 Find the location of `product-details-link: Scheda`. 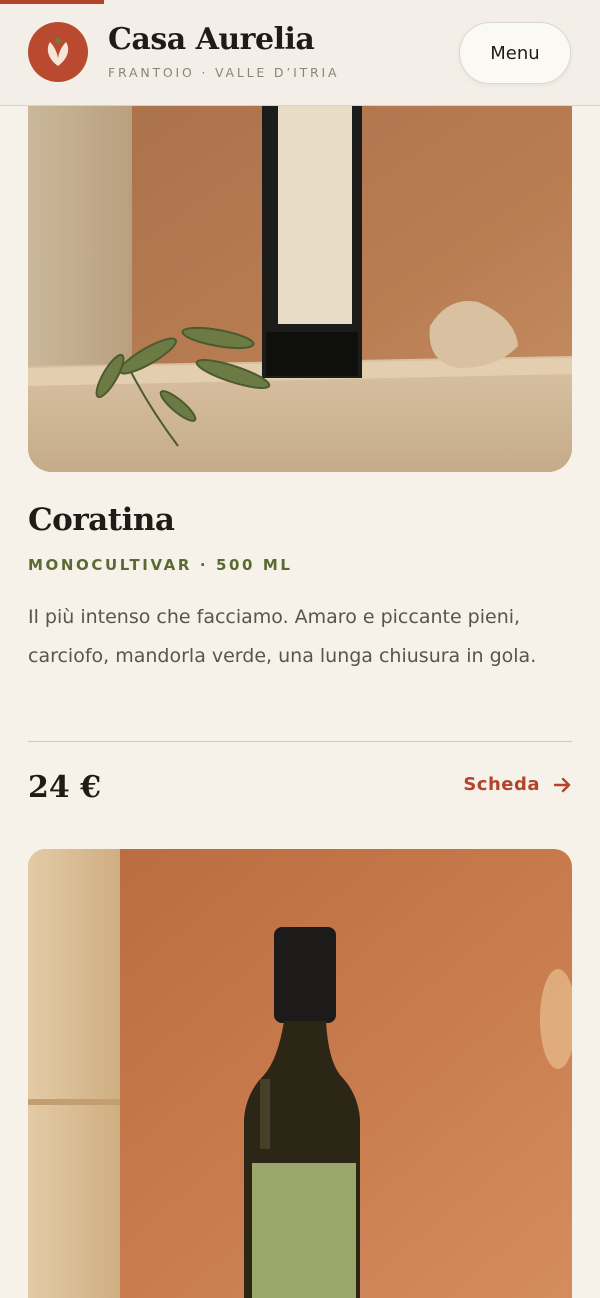

product-details-link: Scheda is located at coordinates (517, 784).